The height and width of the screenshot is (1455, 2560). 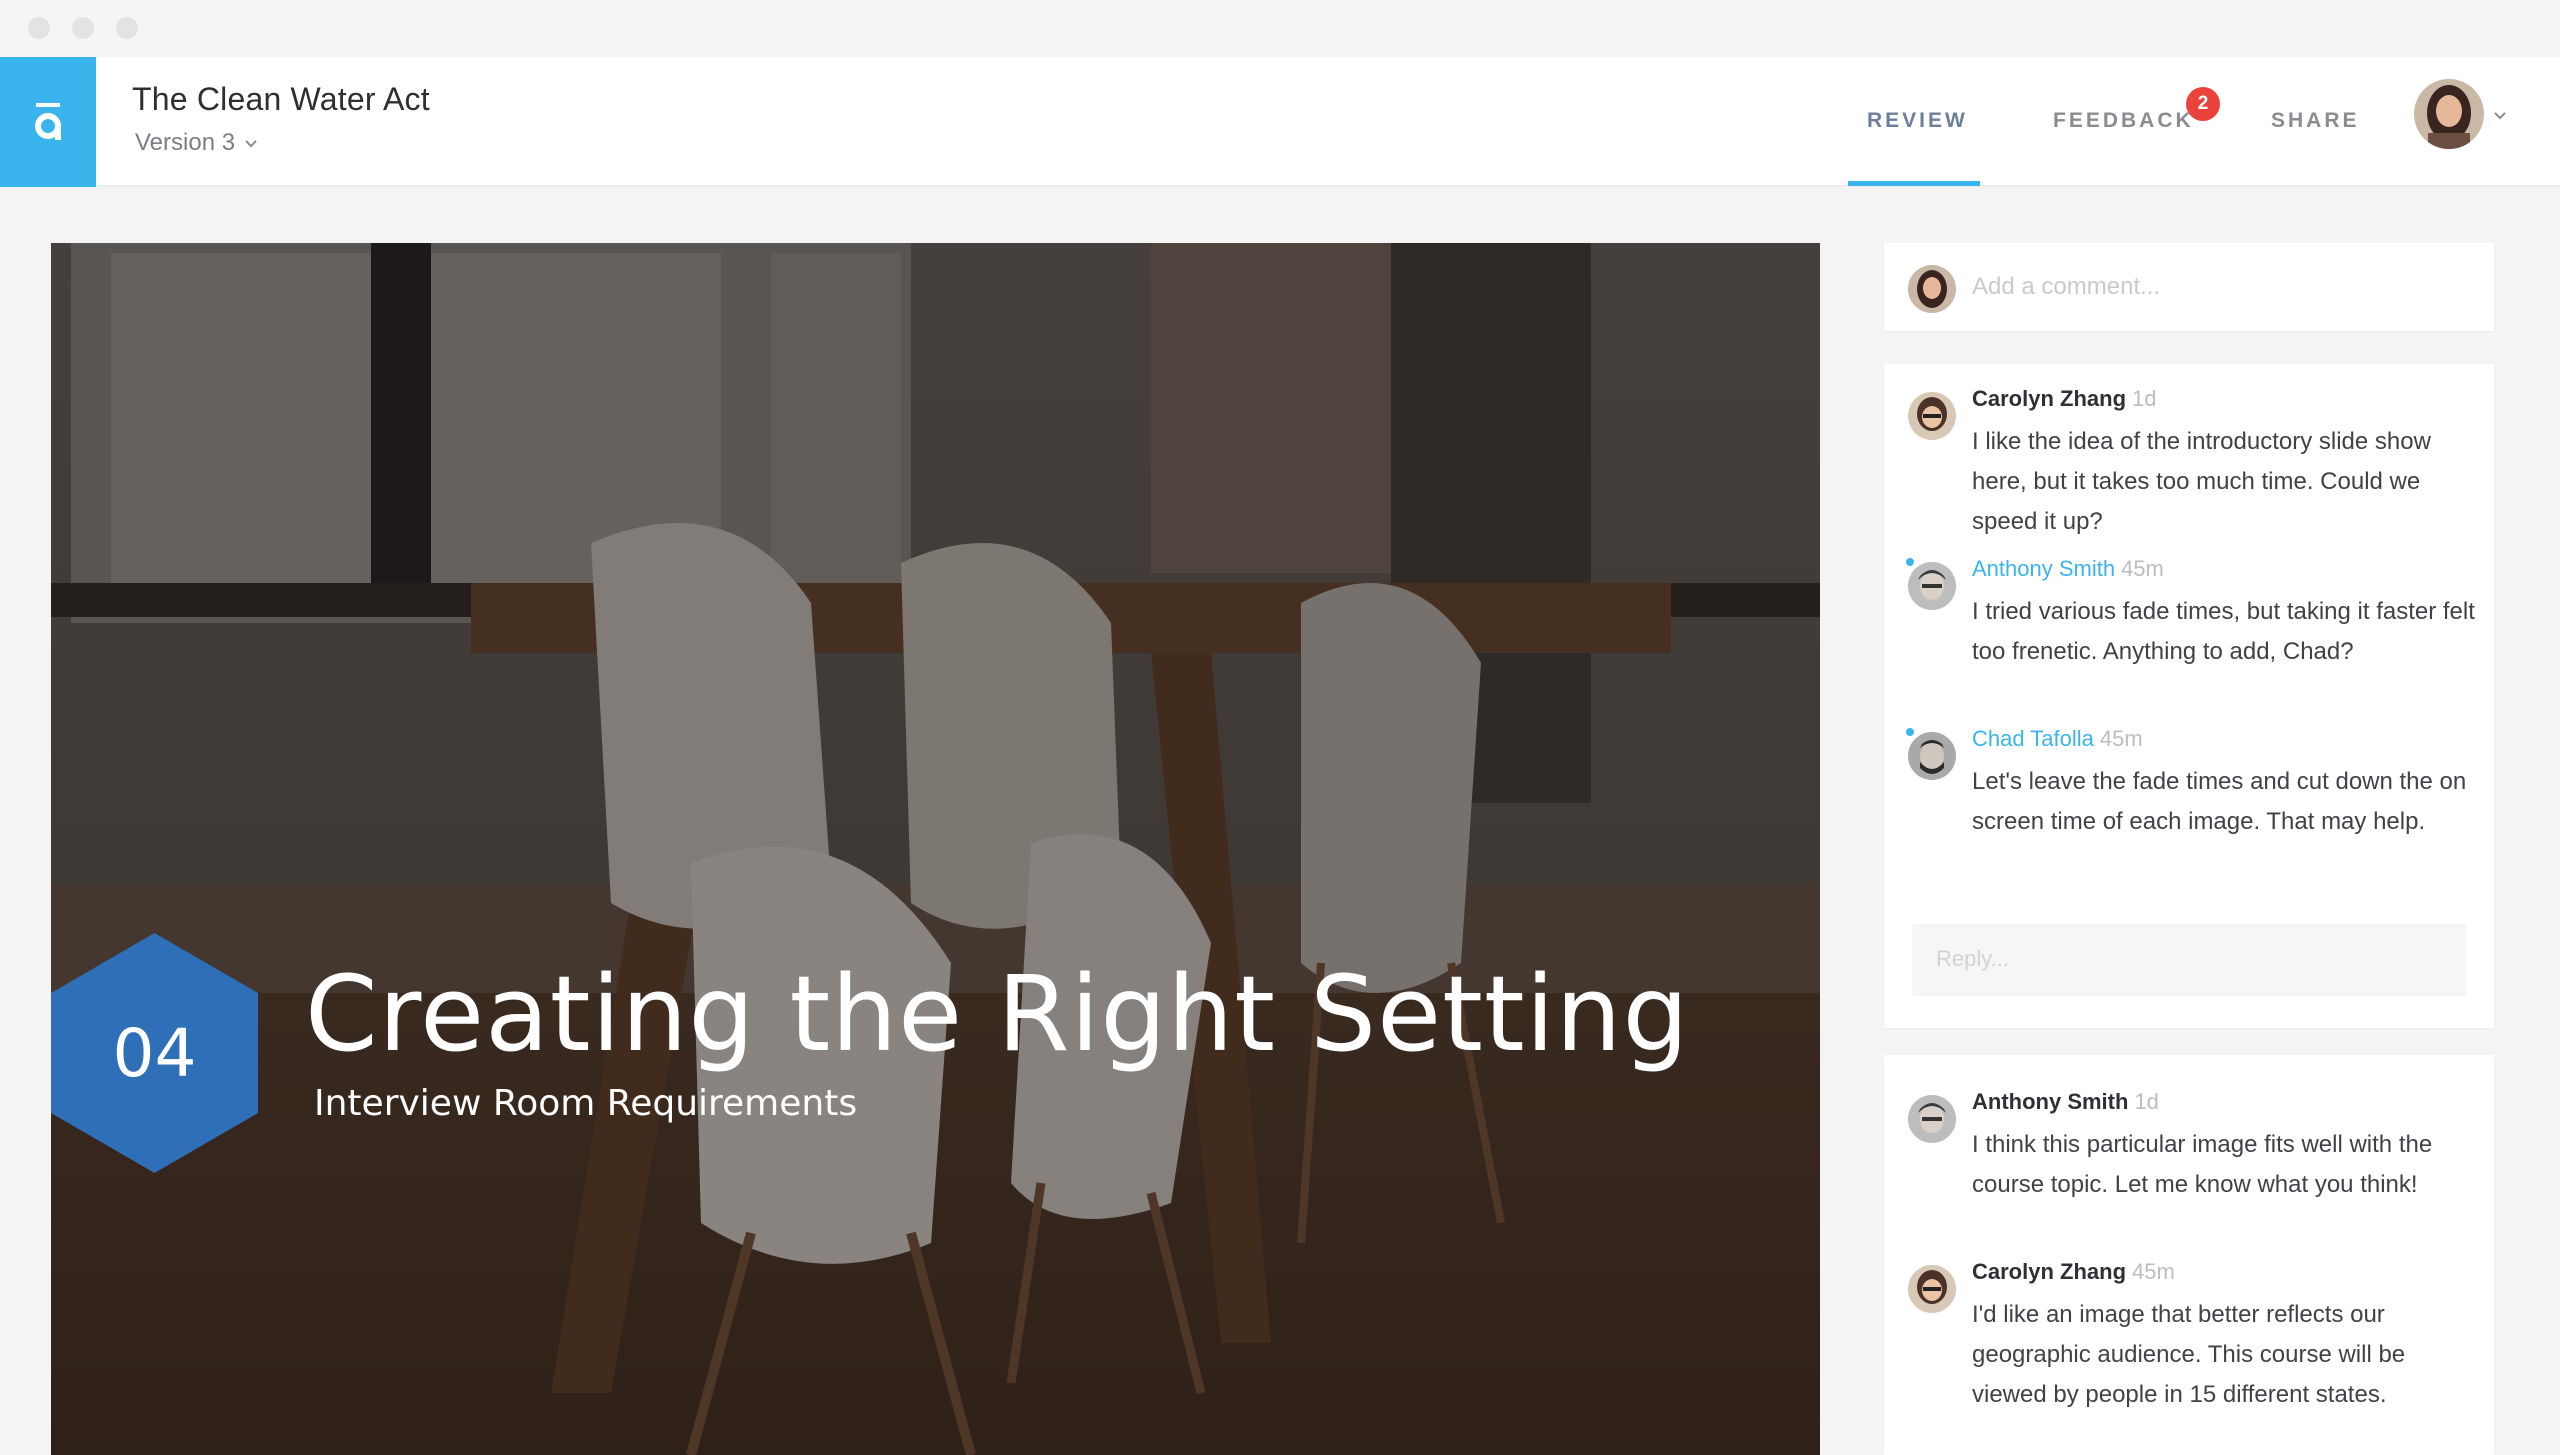 I want to click on comment-header: Anthony Smith 45m, so click(x=2068, y=569).